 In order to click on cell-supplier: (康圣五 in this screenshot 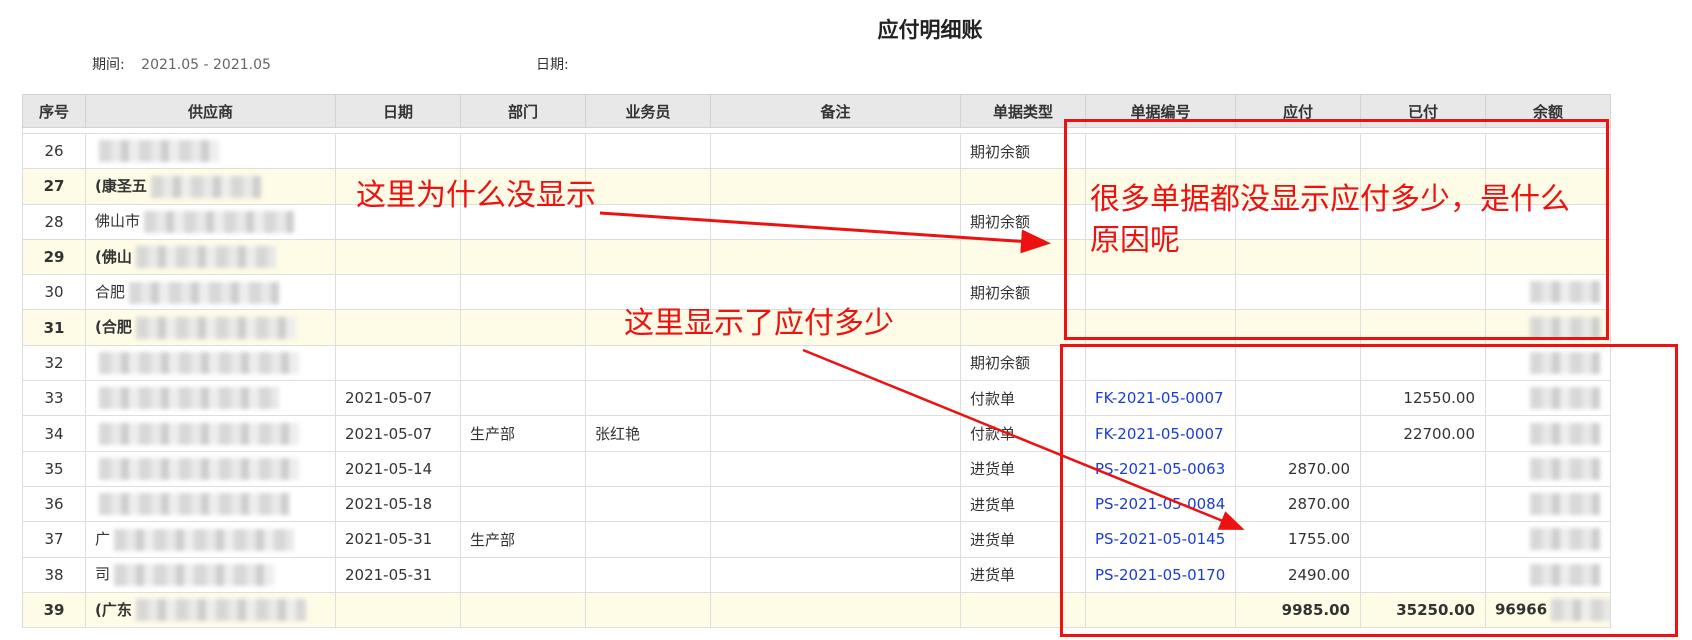, I will do `click(210, 186)`.